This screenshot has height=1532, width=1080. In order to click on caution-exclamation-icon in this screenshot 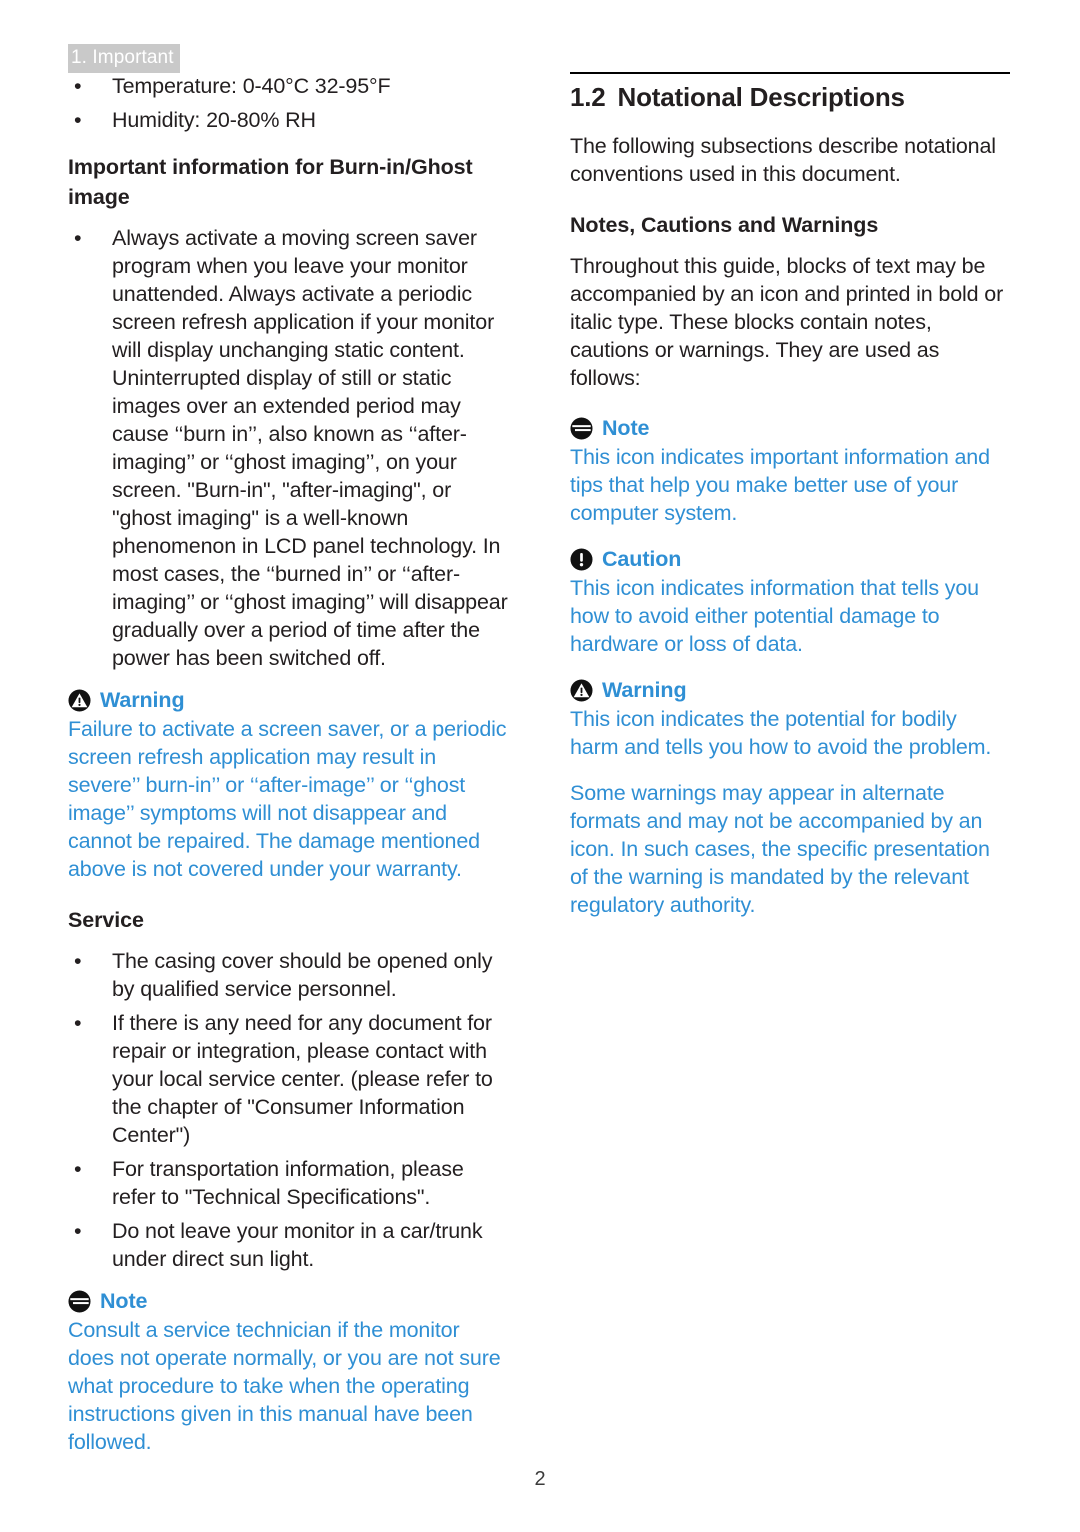, I will do `click(581, 559)`.